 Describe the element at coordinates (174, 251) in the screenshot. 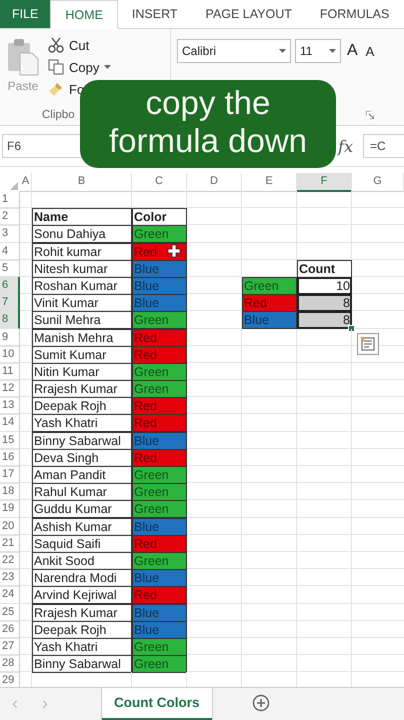

I see `cross-cursor-icon` at that location.